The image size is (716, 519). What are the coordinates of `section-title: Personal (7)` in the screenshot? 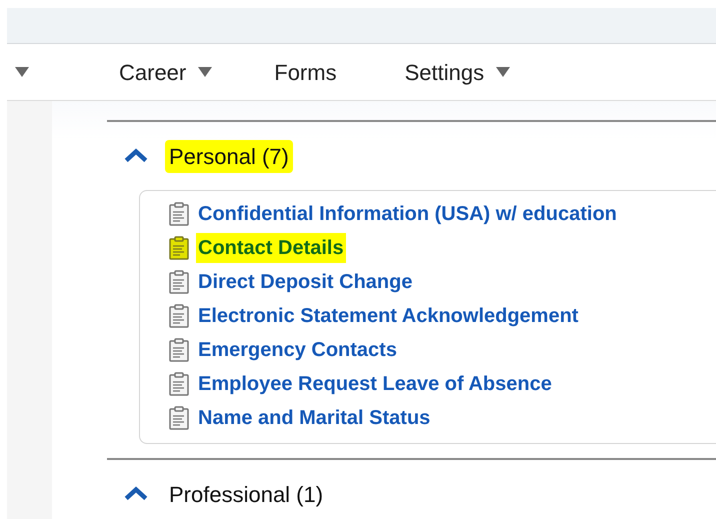 It's located at (229, 156).